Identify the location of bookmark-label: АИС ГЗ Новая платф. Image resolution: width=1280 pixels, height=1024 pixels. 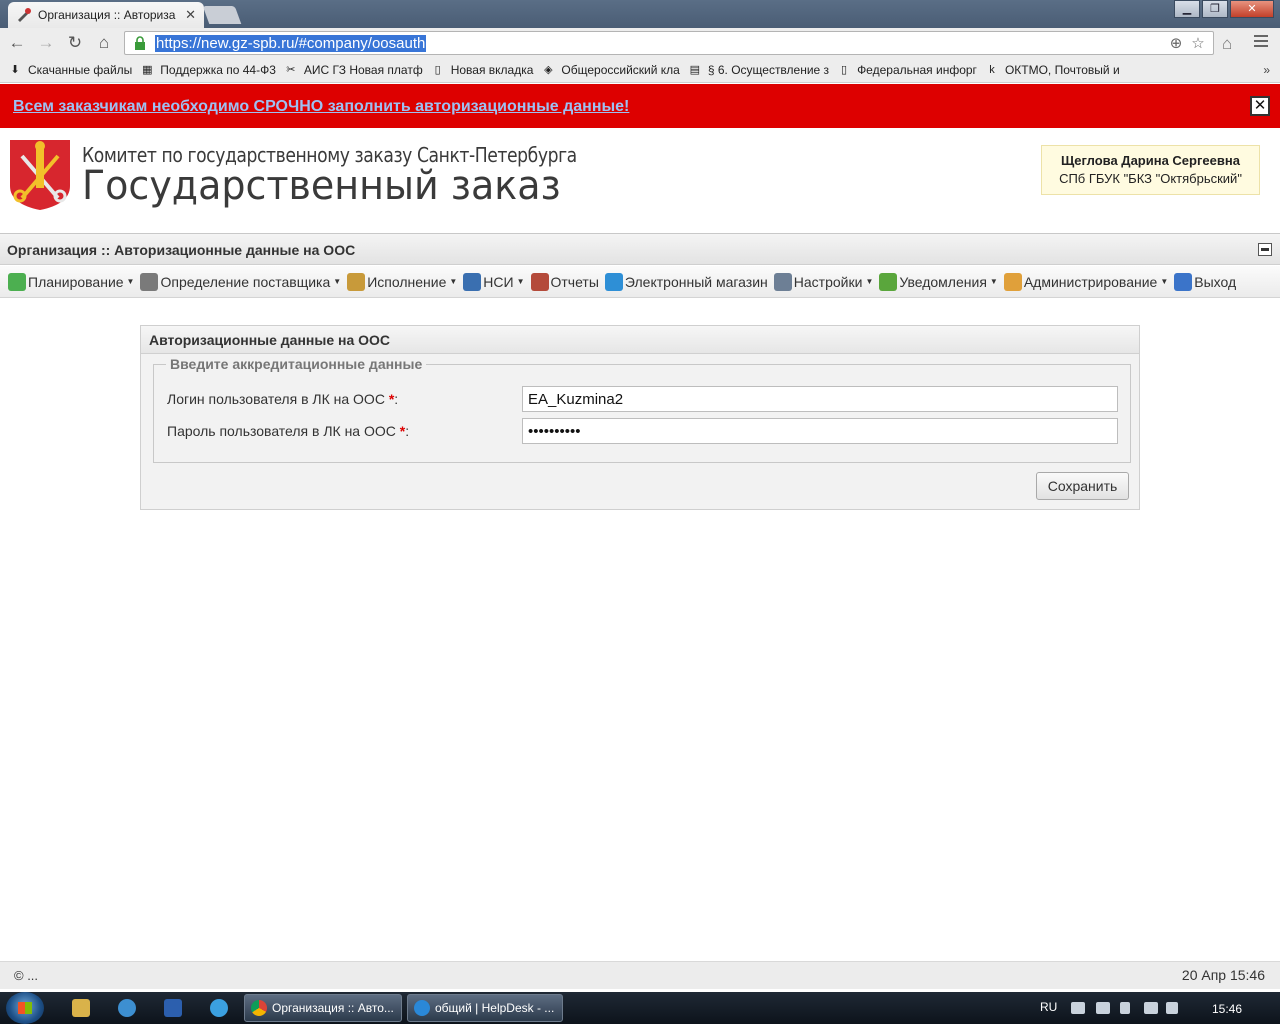
(363, 70).